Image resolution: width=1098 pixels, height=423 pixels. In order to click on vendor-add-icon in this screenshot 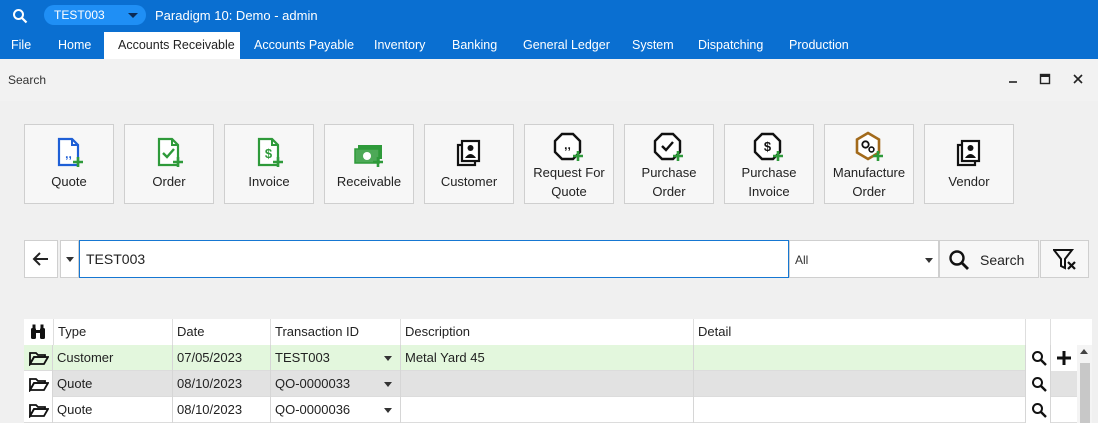, I will do `click(969, 155)`.